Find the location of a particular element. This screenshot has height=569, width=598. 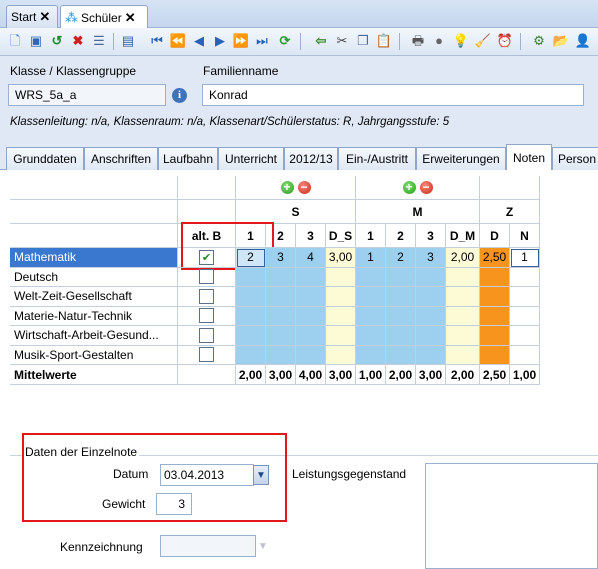

tab-unterricht: Unterricht is located at coordinates (251, 158).